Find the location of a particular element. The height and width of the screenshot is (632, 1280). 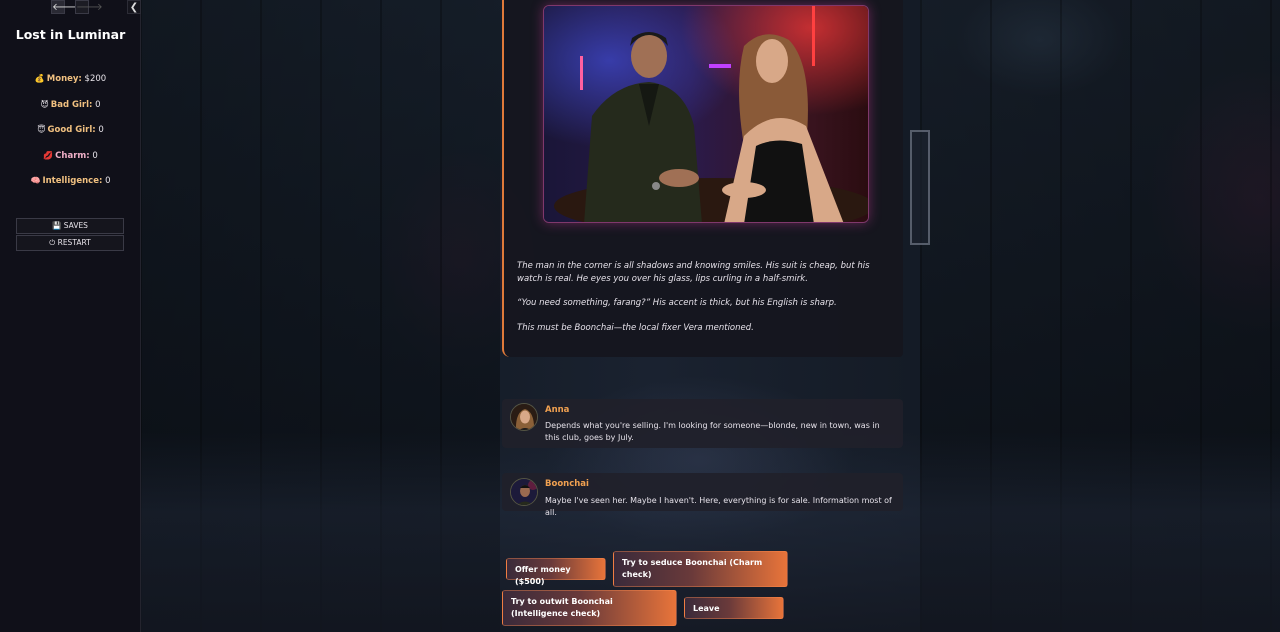

stat-label: Charm: is located at coordinates (72, 156).